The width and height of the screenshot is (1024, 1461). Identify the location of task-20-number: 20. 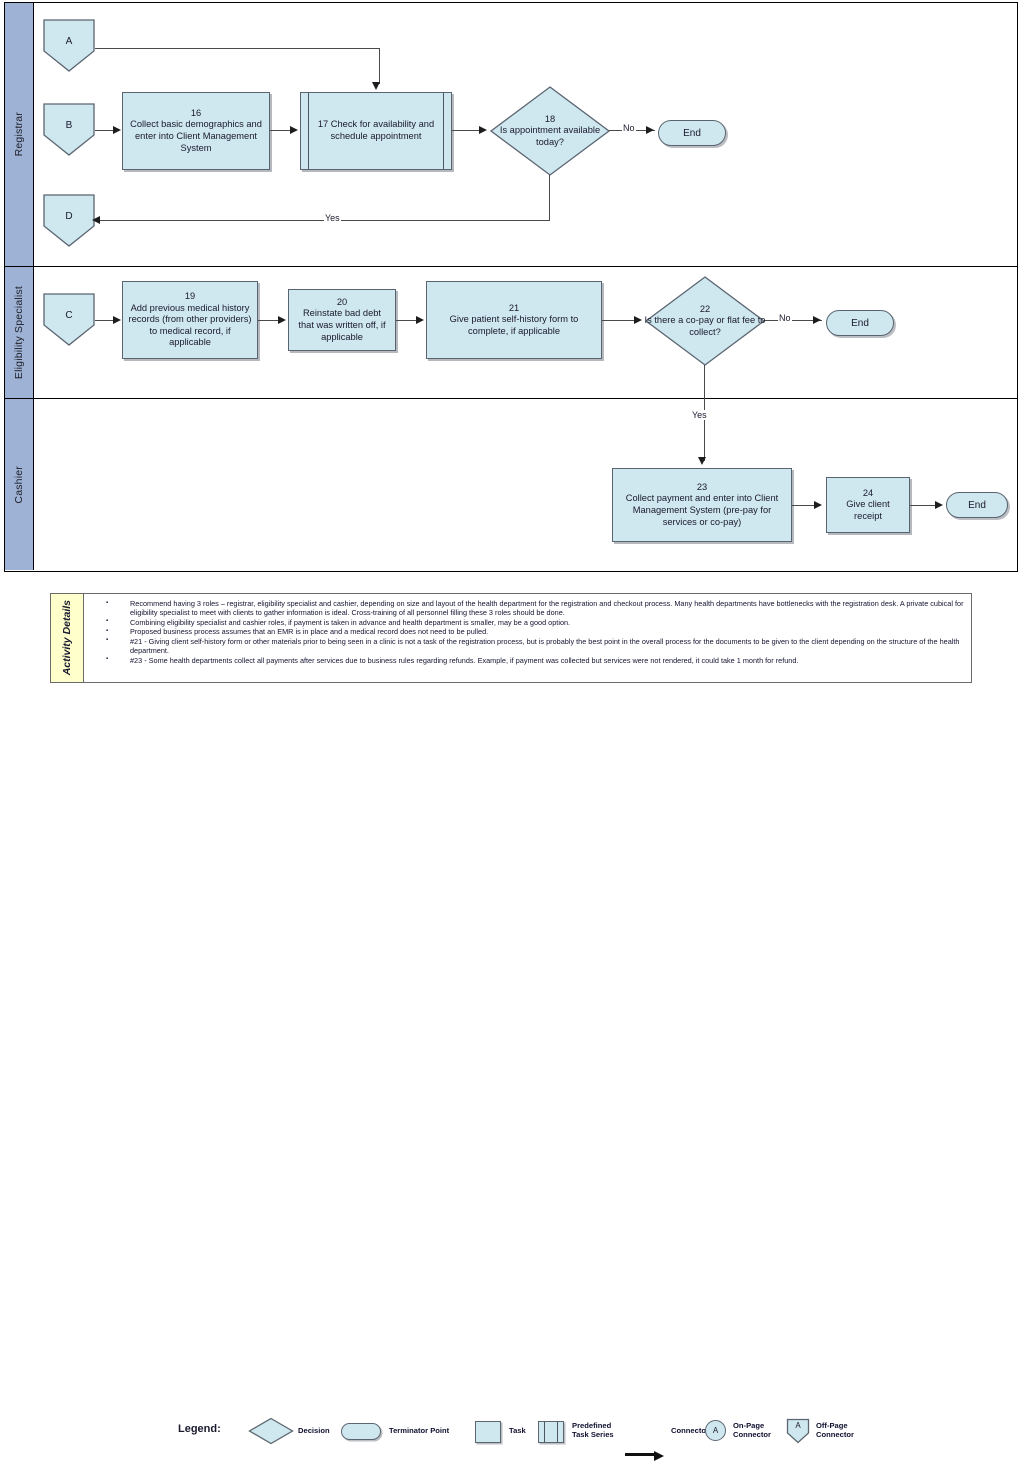
(342, 301).